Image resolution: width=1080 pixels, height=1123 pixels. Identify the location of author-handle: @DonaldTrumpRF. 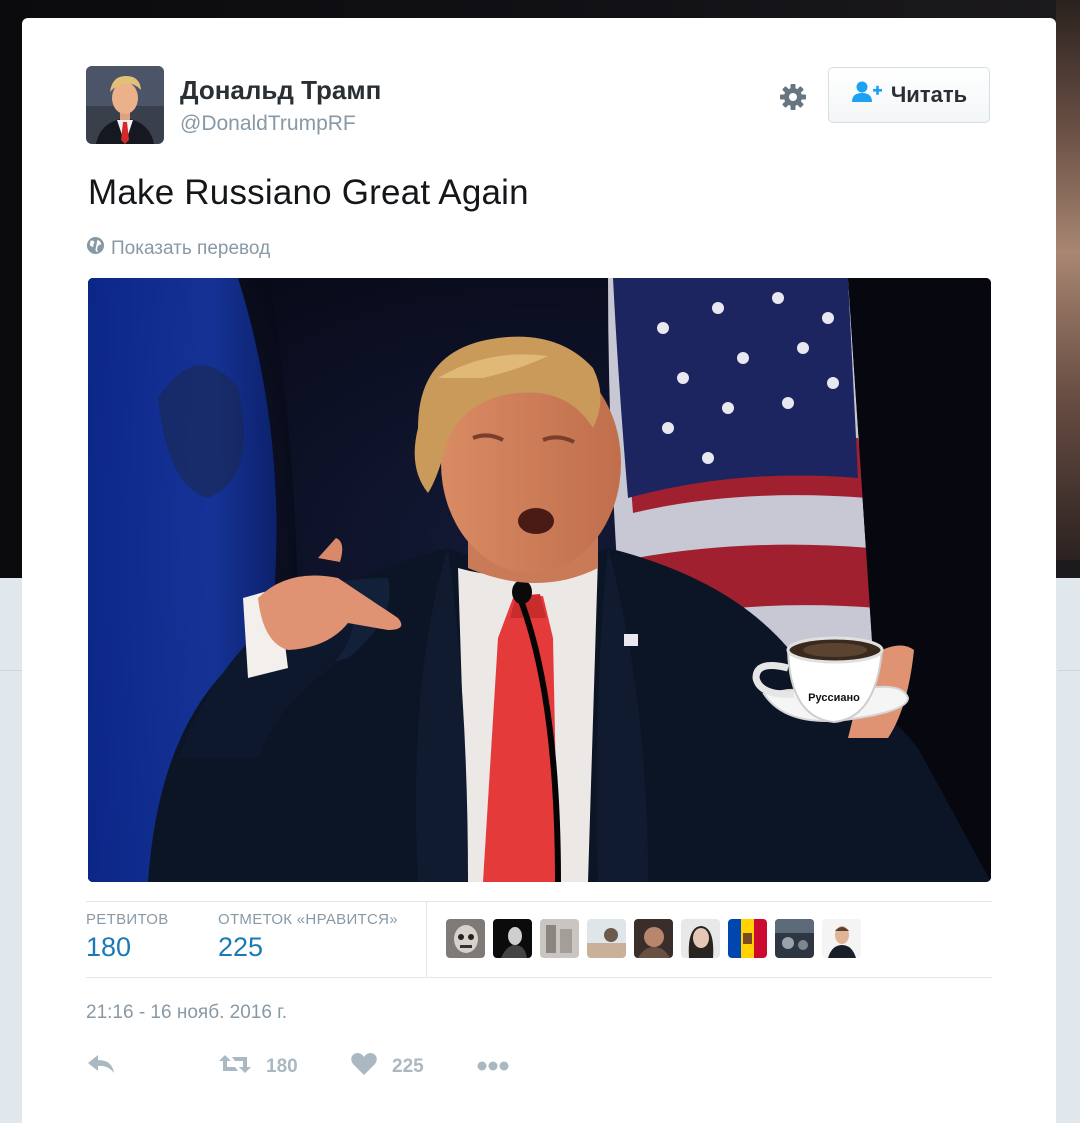
(268, 124).